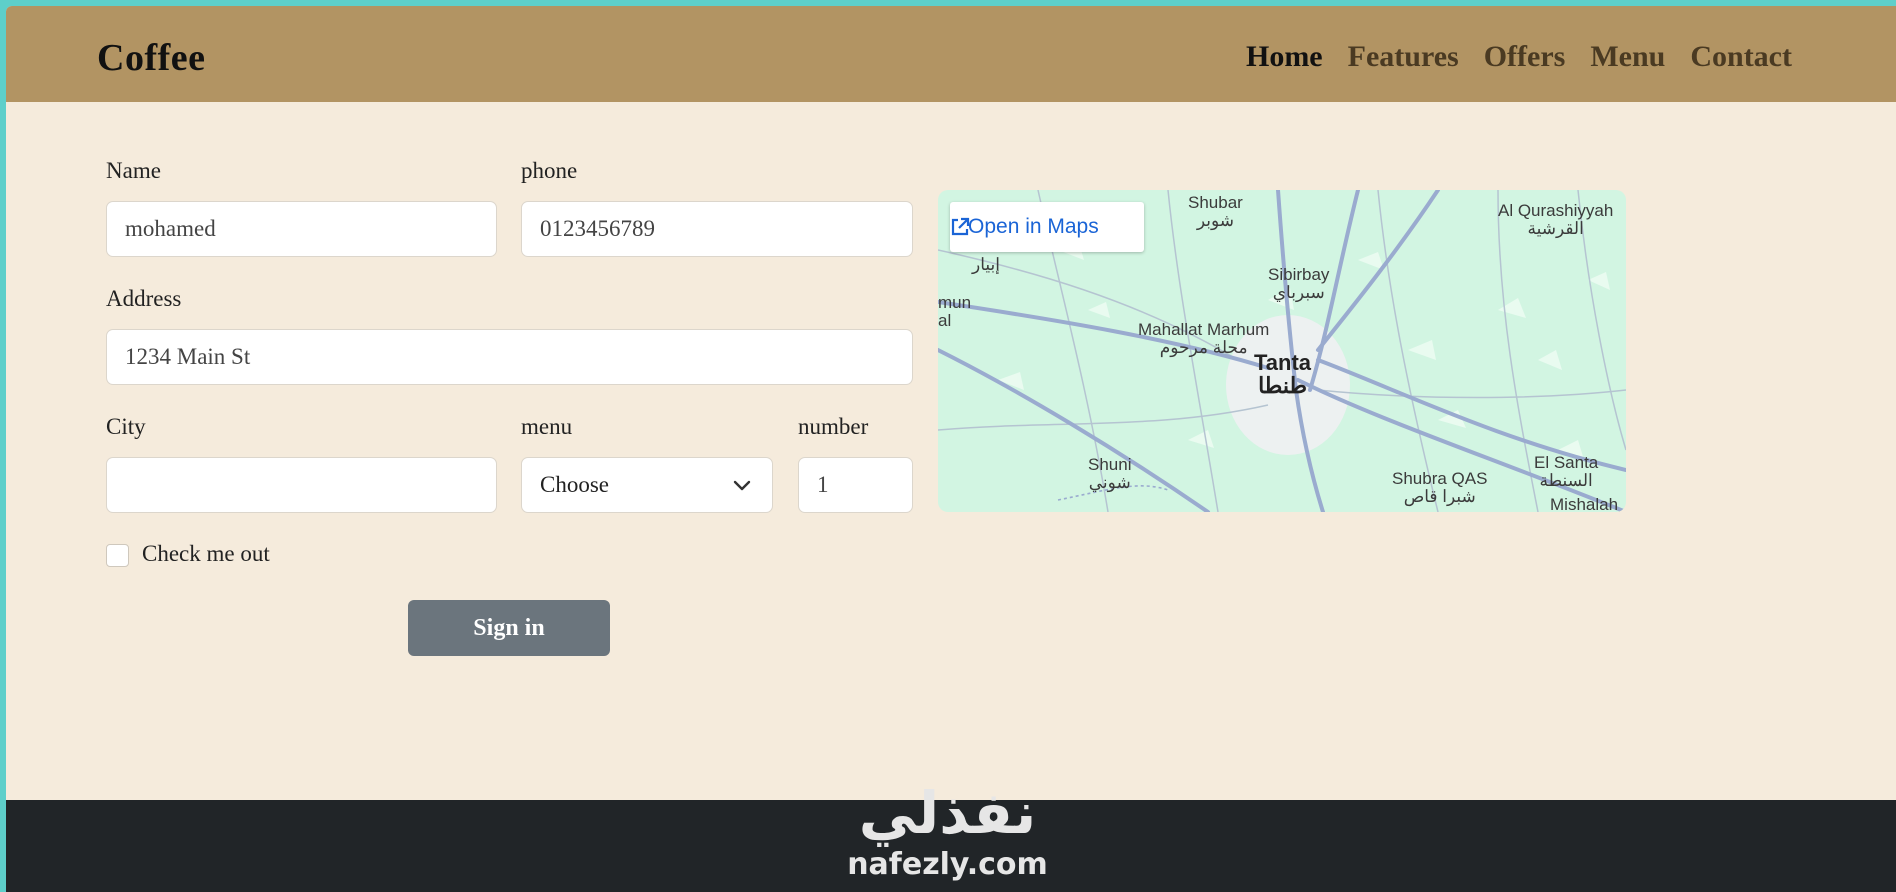  Describe the element at coordinates (986, 264) in the screenshot. I see `map-place-ibyar: إبيار` at that location.